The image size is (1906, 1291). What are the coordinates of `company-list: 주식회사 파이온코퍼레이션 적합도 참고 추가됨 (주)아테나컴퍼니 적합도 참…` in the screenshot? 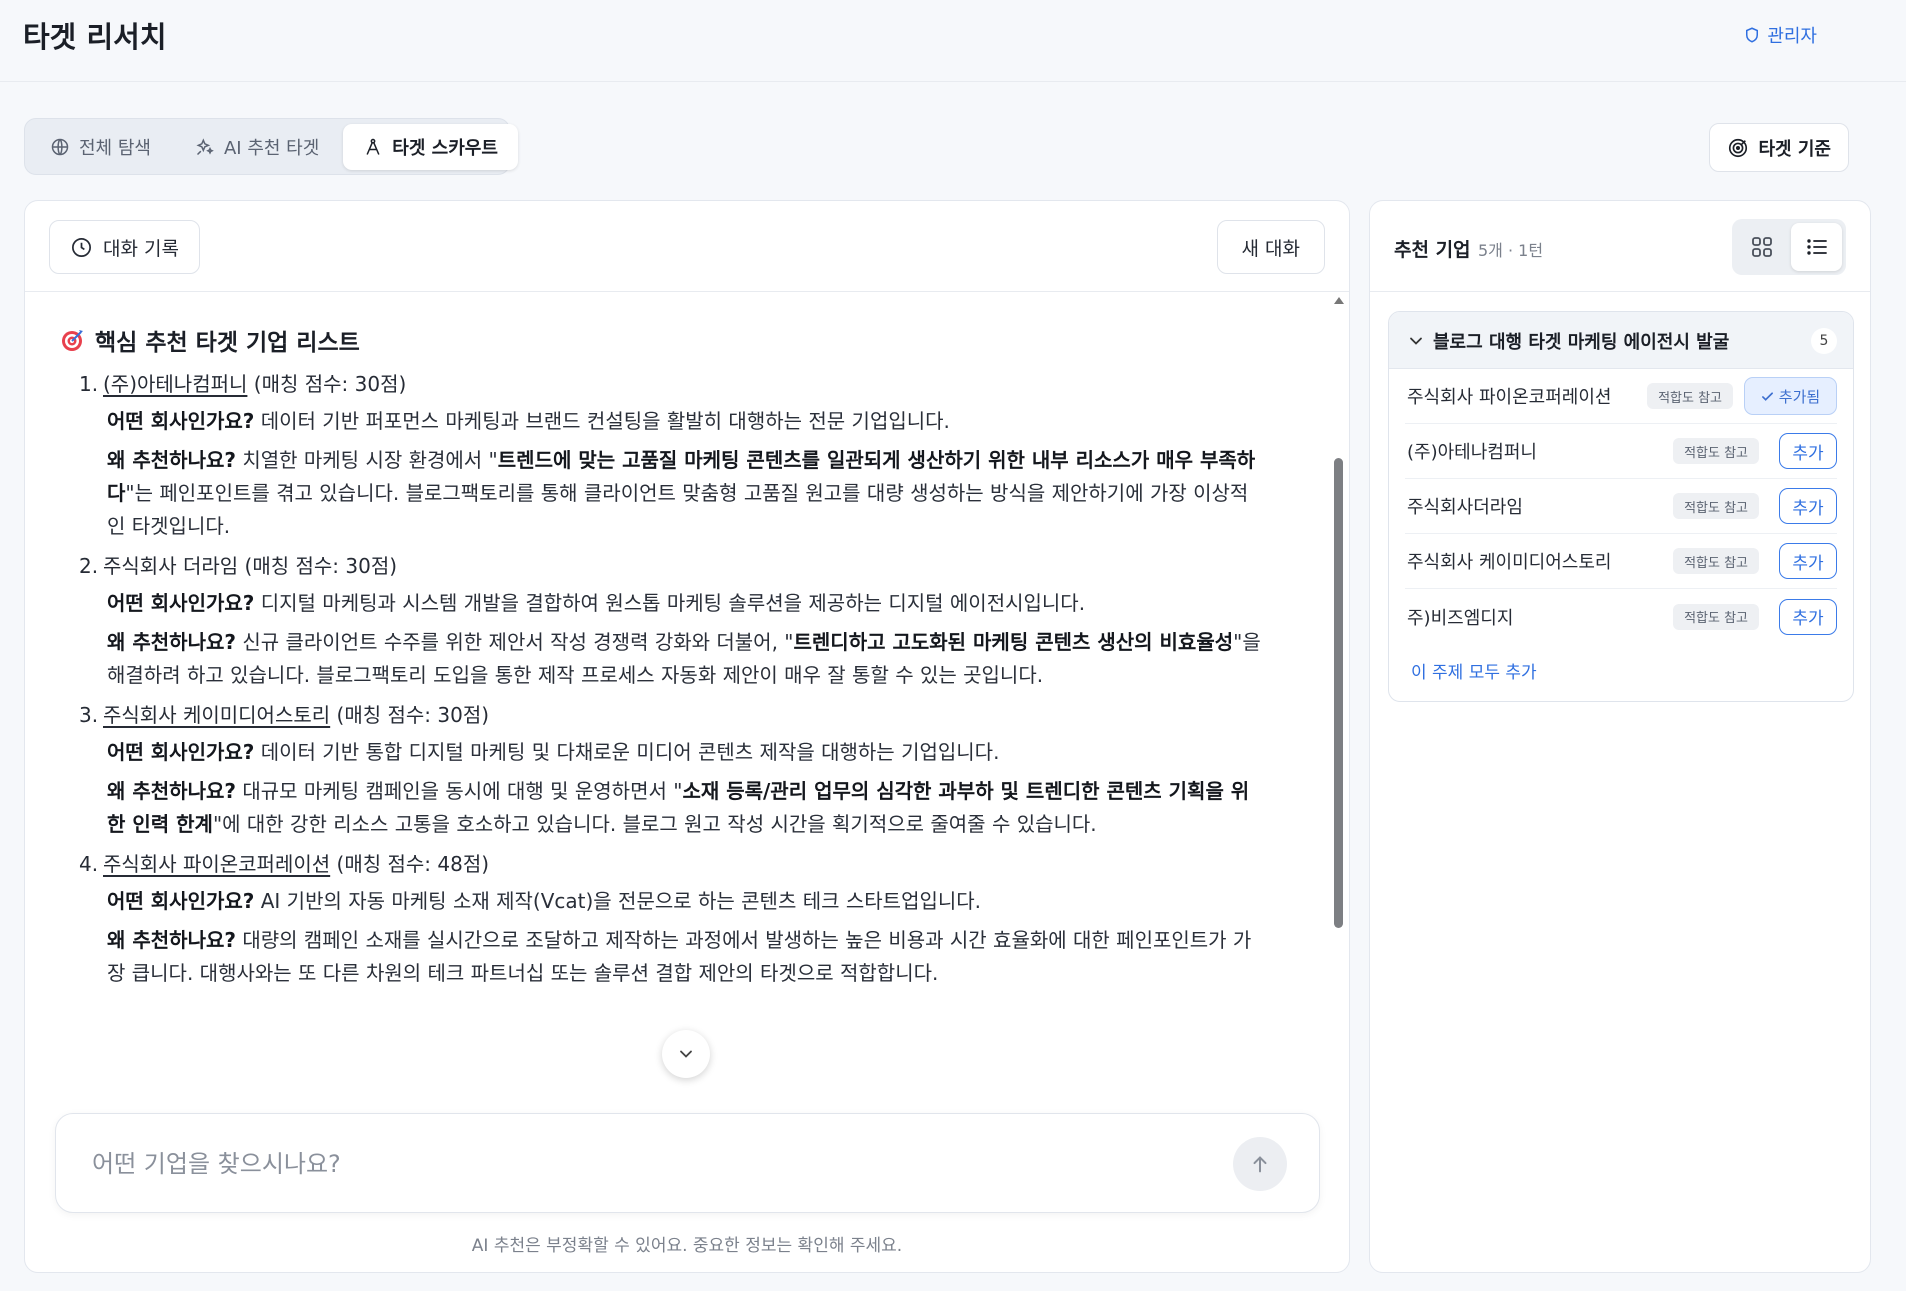 It's located at (1621, 506).